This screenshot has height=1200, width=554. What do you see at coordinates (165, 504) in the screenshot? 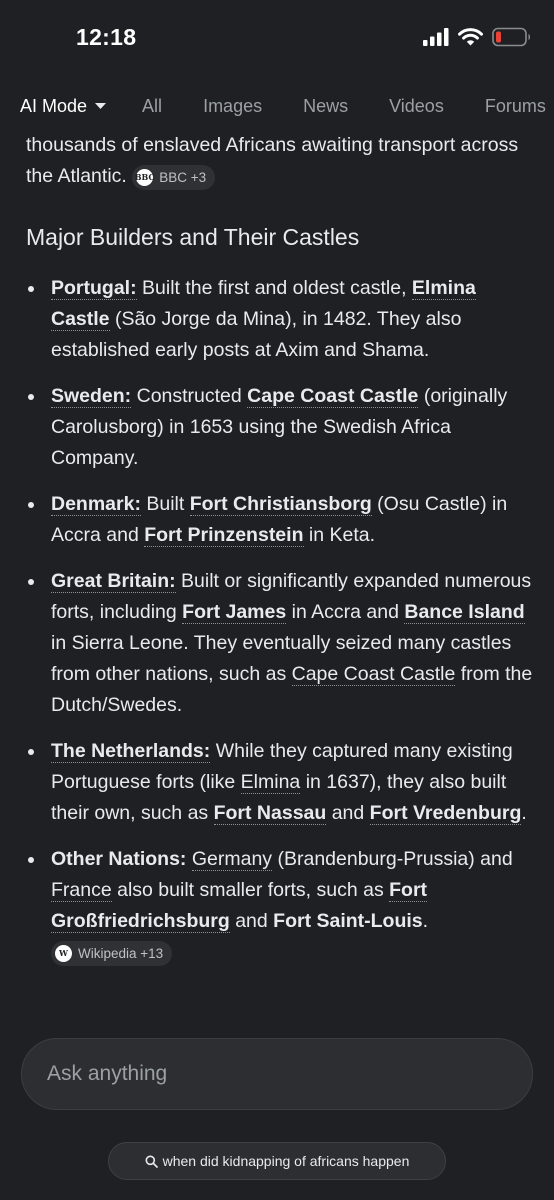
I see `text: Built` at bounding box center [165, 504].